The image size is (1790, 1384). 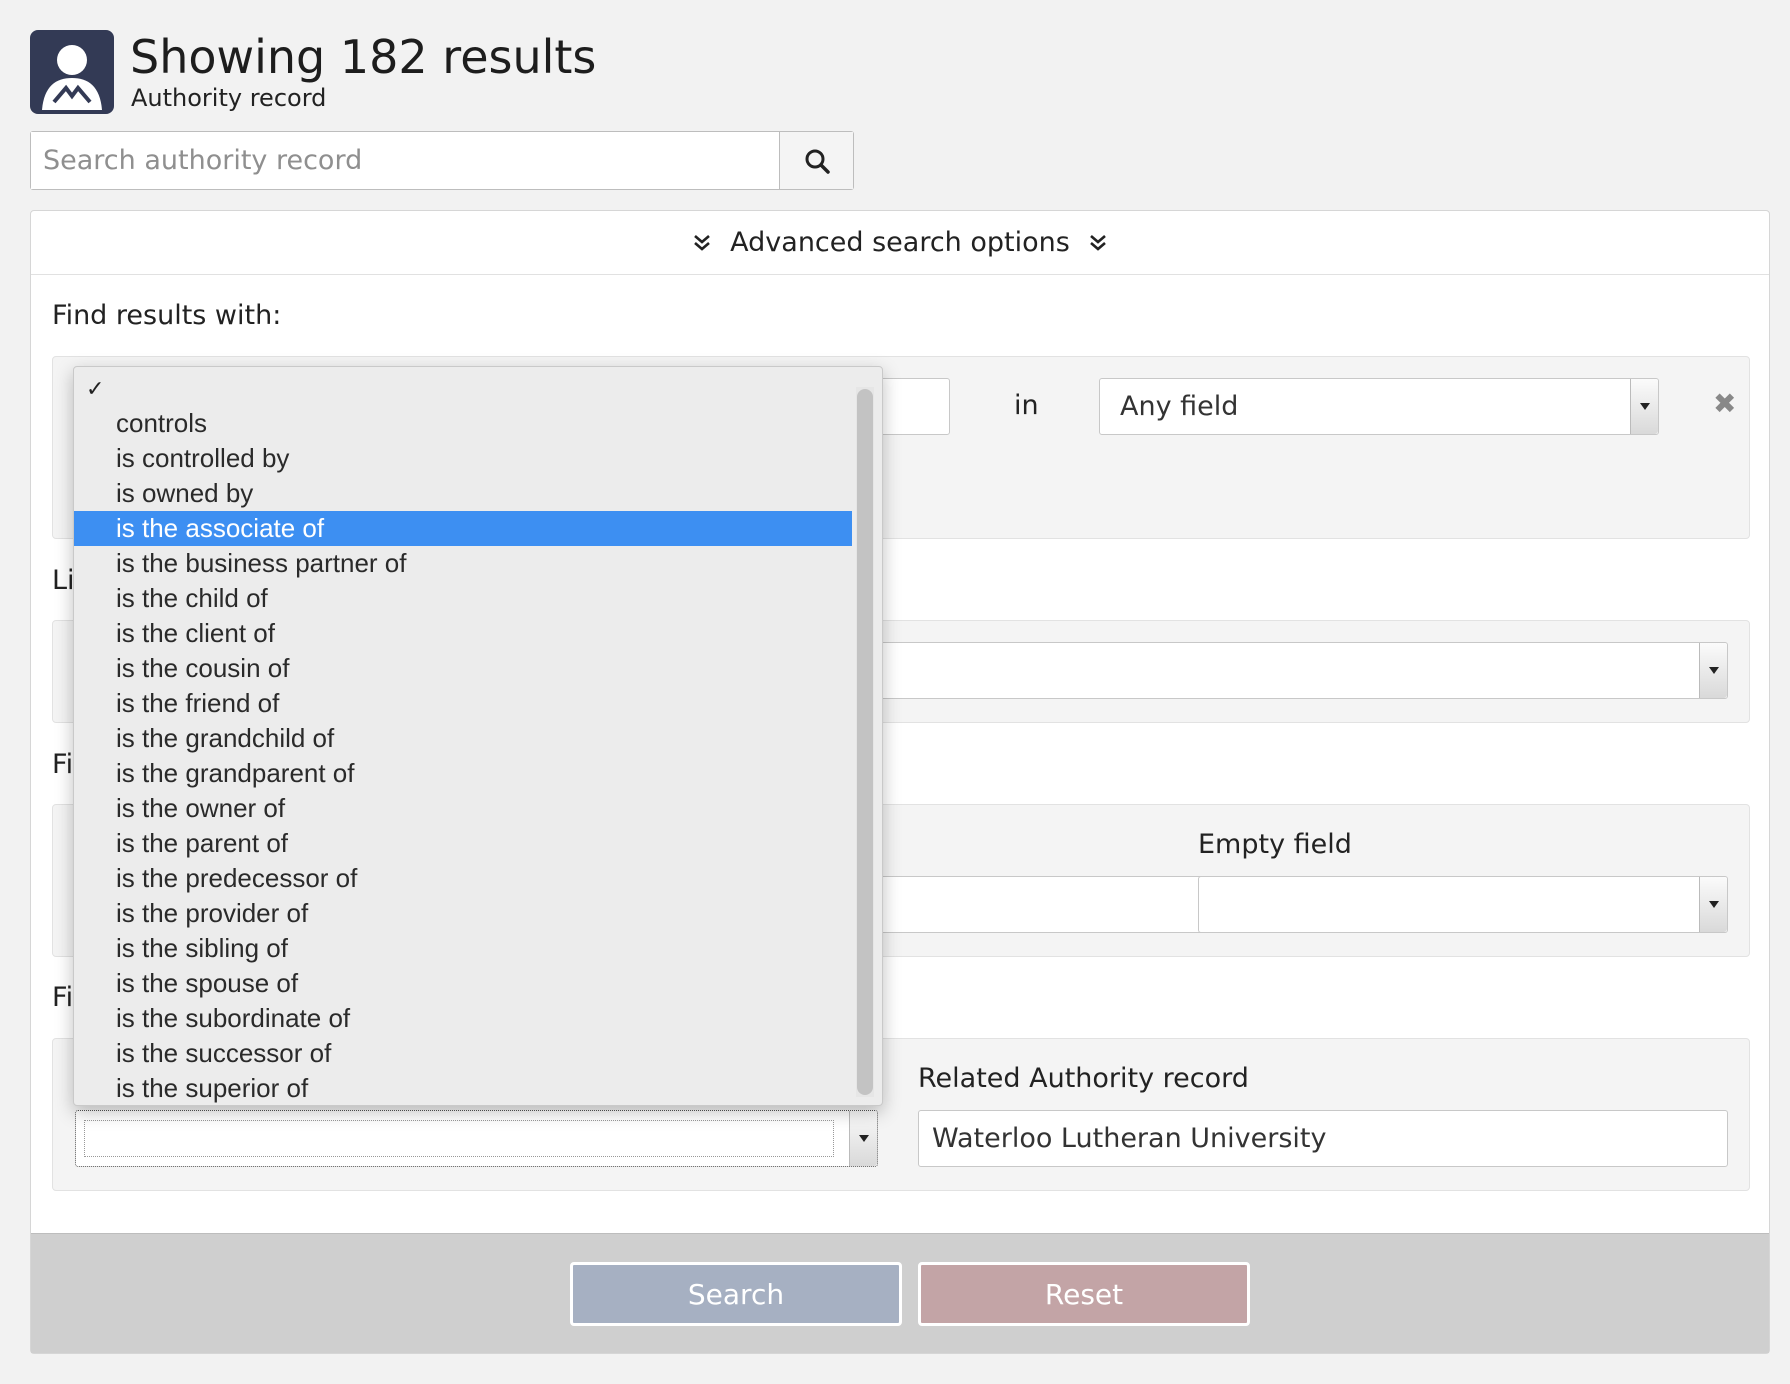 What do you see at coordinates (405, 160) in the screenshot?
I see `search-input` at bounding box center [405, 160].